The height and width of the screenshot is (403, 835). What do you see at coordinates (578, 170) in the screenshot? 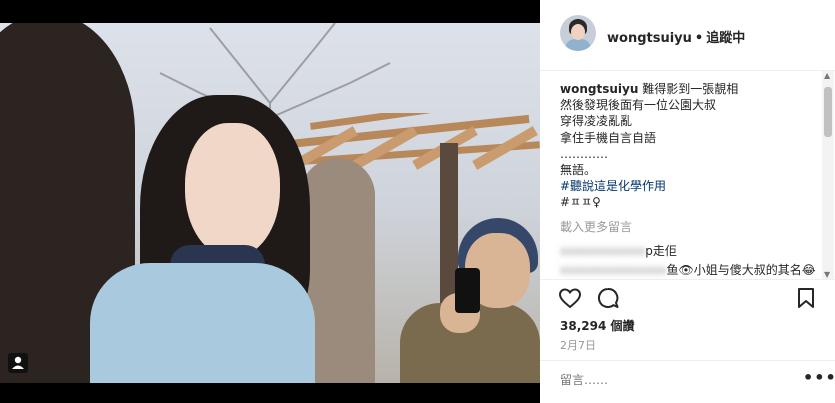
I see `caption-line: 無語。` at bounding box center [578, 170].